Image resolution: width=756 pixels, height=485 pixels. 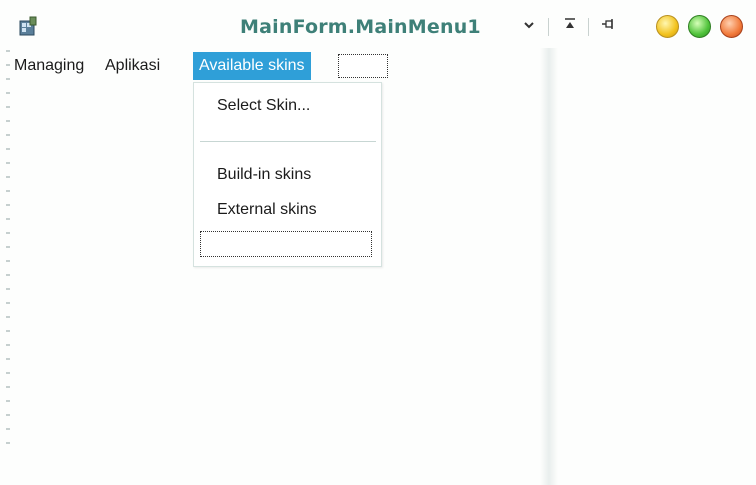 I want to click on pushpin-icon, so click(x=609, y=27).